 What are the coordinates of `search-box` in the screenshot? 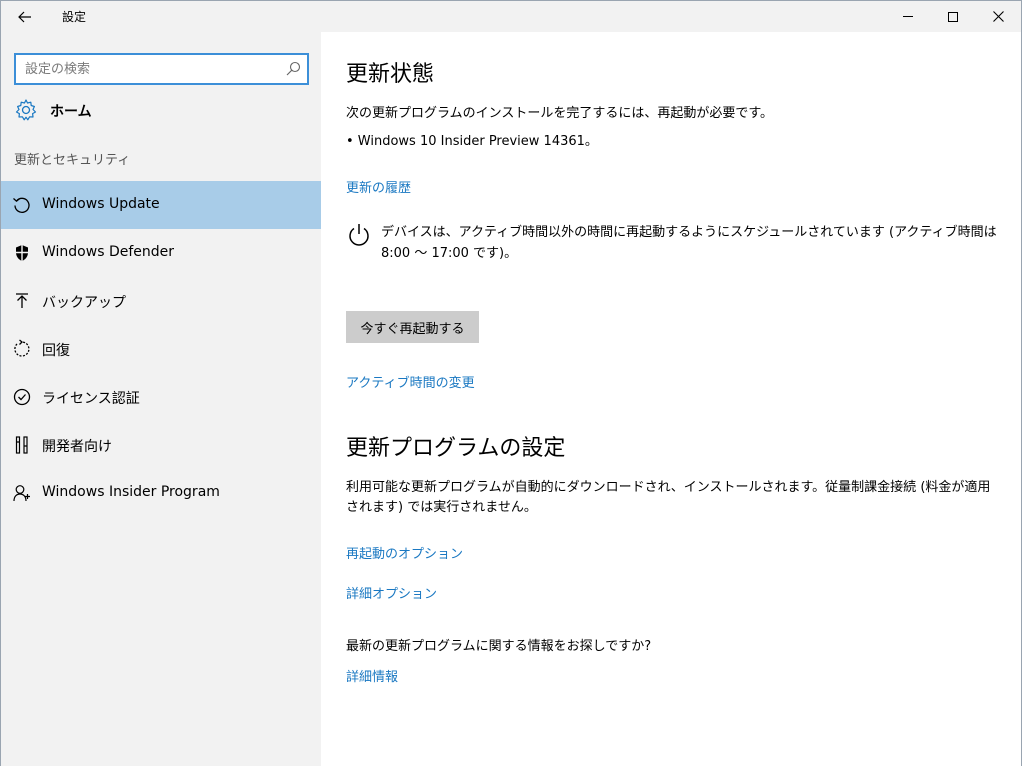 It's located at (161, 69).